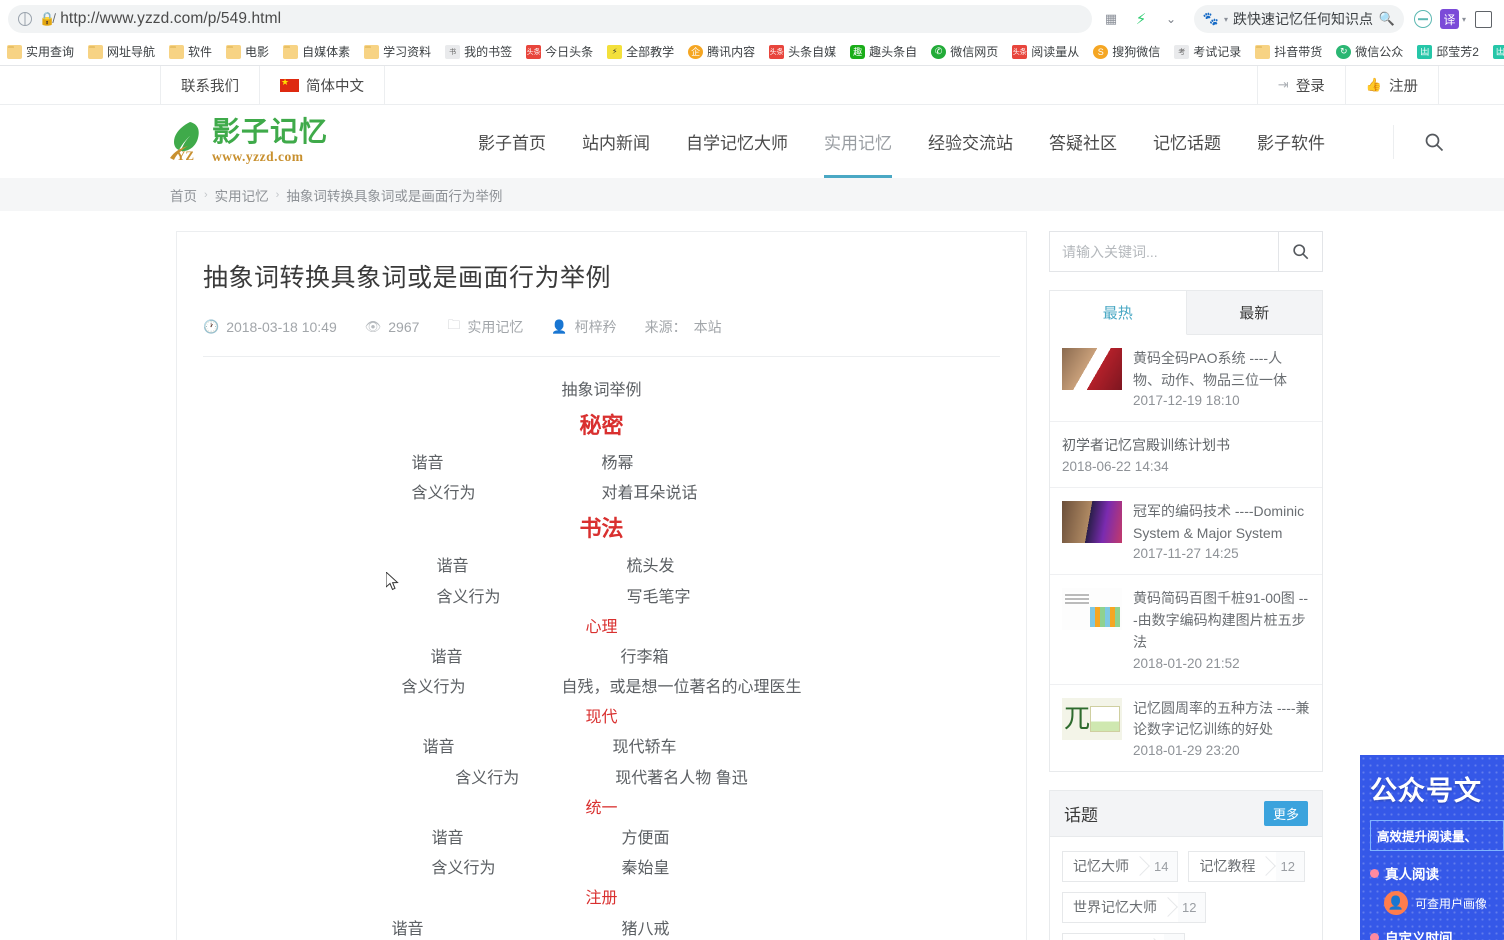  Describe the element at coordinates (681, 778) in the screenshot. I see `row-value: 现代著名人物 鲁迅` at that location.